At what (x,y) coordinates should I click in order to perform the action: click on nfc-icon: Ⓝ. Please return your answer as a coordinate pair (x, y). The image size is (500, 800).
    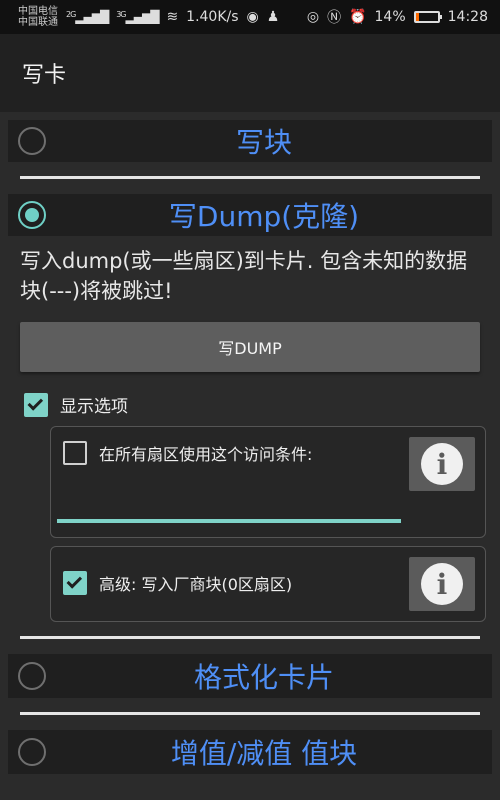
    Looking at the image, I should click on (334, 18).